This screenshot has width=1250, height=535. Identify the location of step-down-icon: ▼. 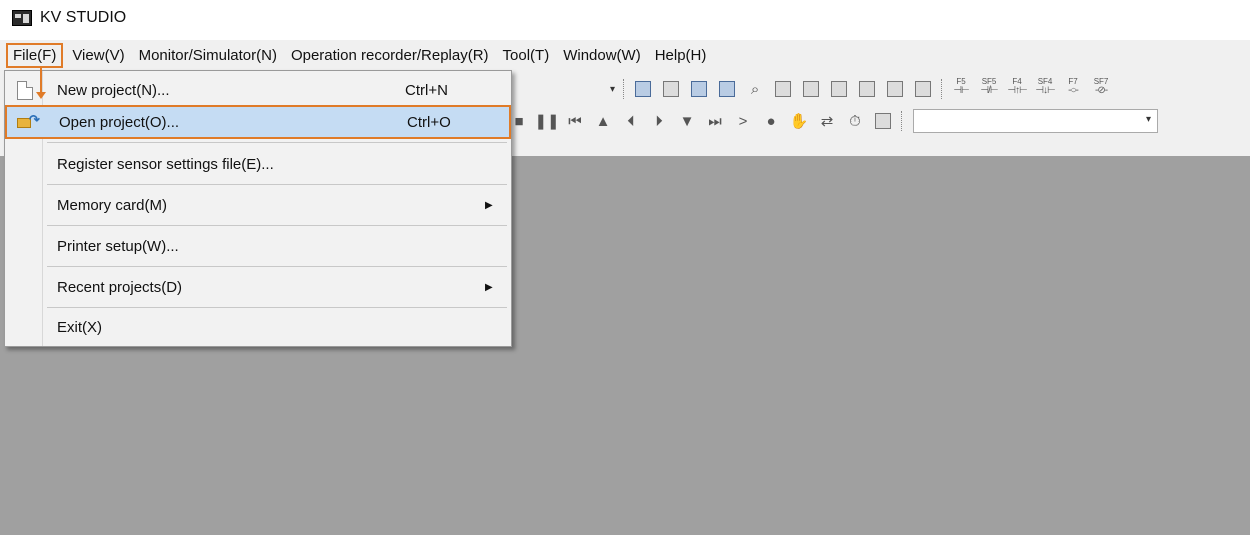
(687, 121).